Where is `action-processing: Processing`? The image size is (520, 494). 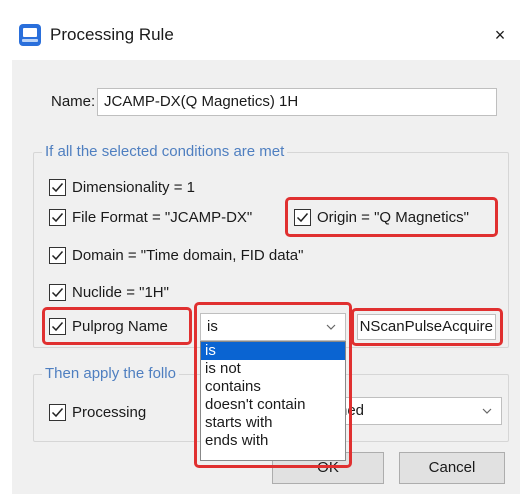 action-processing: Processing is located at coordinates (97, 412).